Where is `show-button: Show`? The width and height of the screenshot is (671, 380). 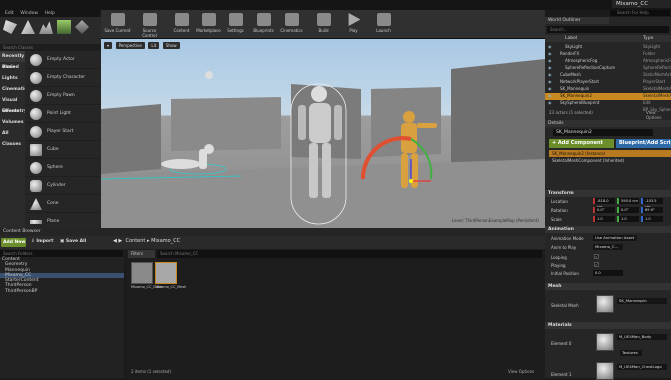
show-button: Show is located at coordinates (171, 45).